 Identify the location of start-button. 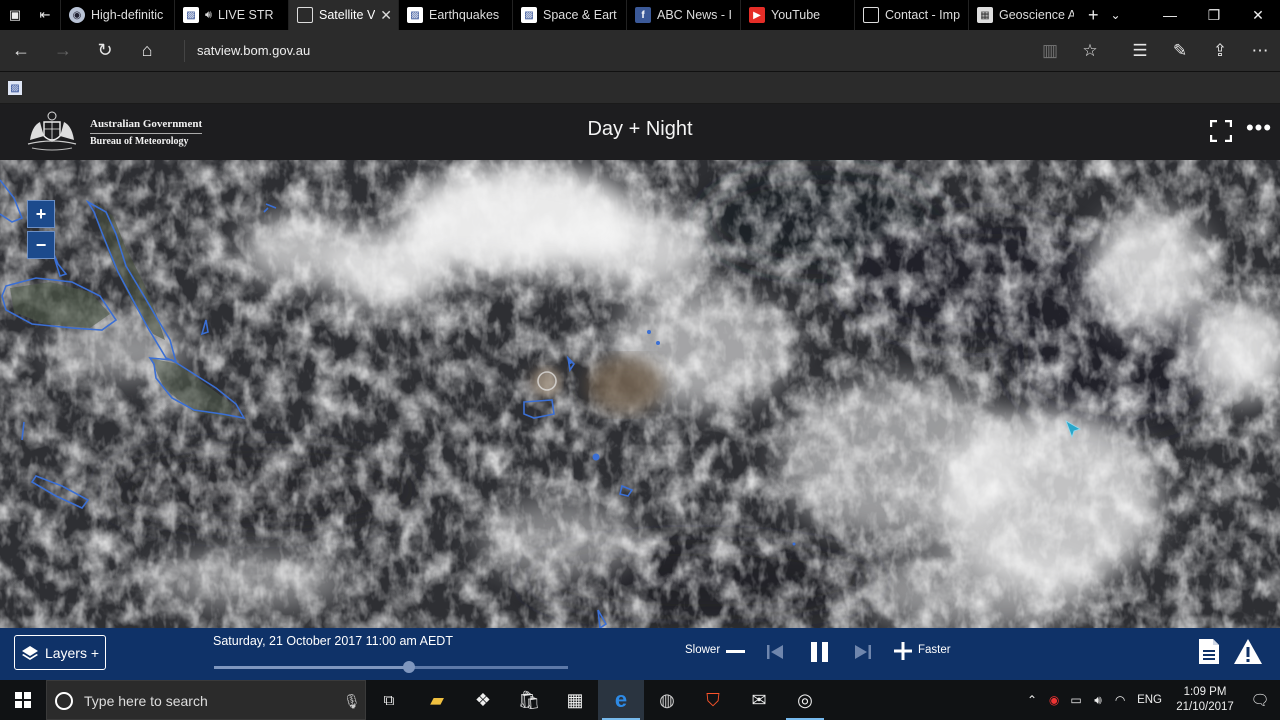
(23, 700).